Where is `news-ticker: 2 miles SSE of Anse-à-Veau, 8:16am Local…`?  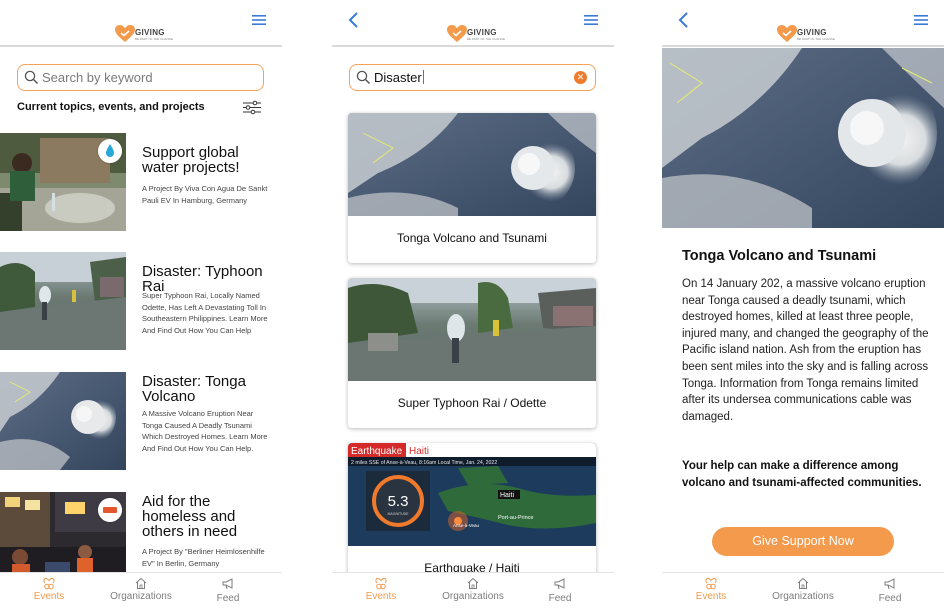
news-ticker: 2 miles SSE of Anse-à-Veau, 8:16am Local… is located at coordinates (424, 463).